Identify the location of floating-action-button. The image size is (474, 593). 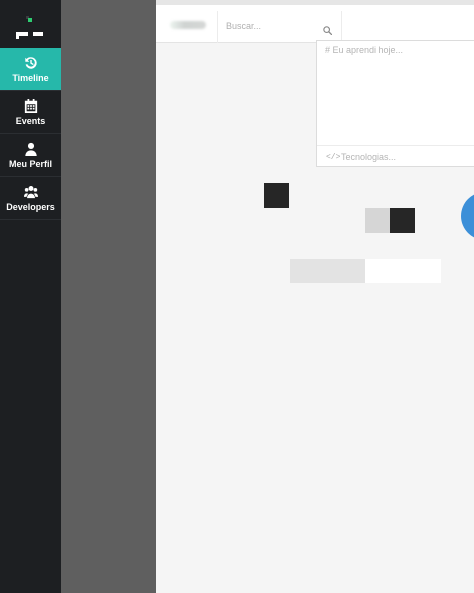
(467, 216).